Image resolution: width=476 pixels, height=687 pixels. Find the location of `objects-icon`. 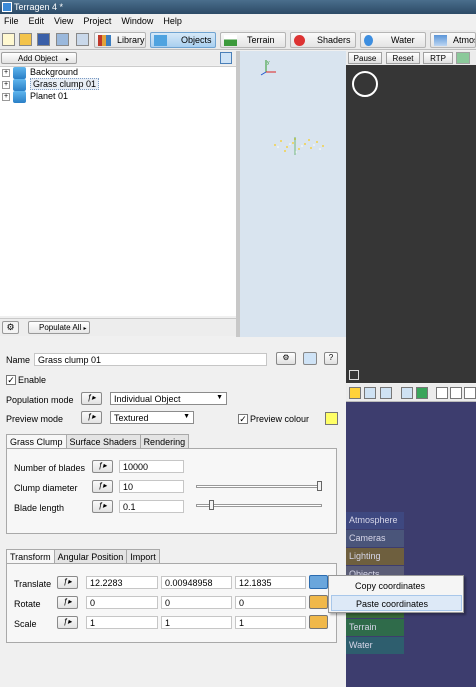

objects-icon is located at coordinates (160, 40).